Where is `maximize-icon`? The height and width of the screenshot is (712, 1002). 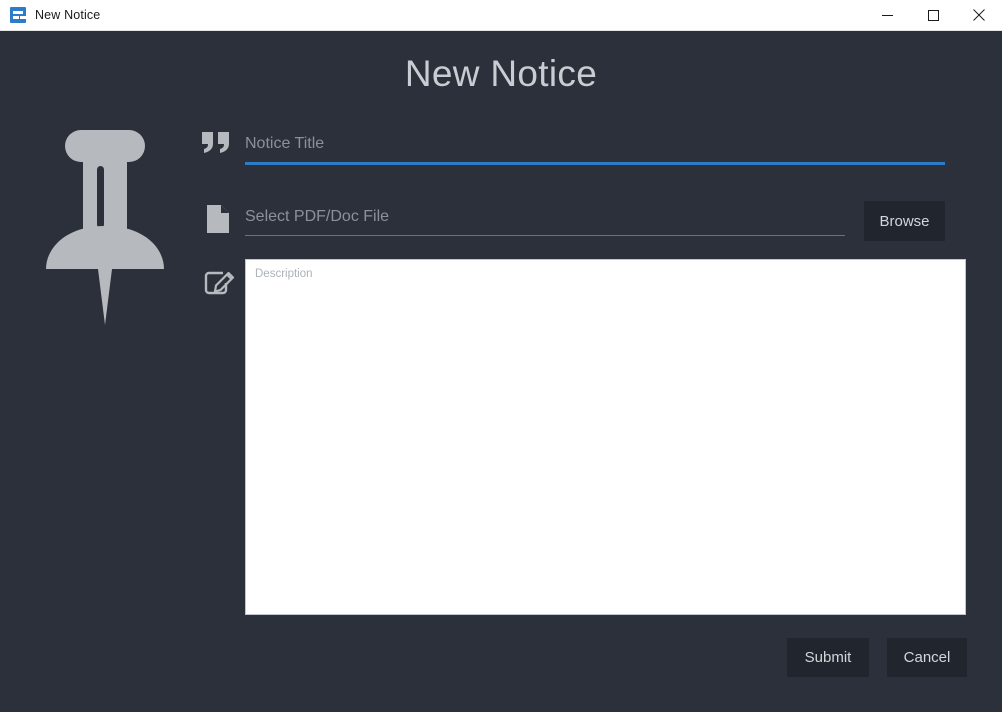 maximize-icon is located at coordinates (933, 15).